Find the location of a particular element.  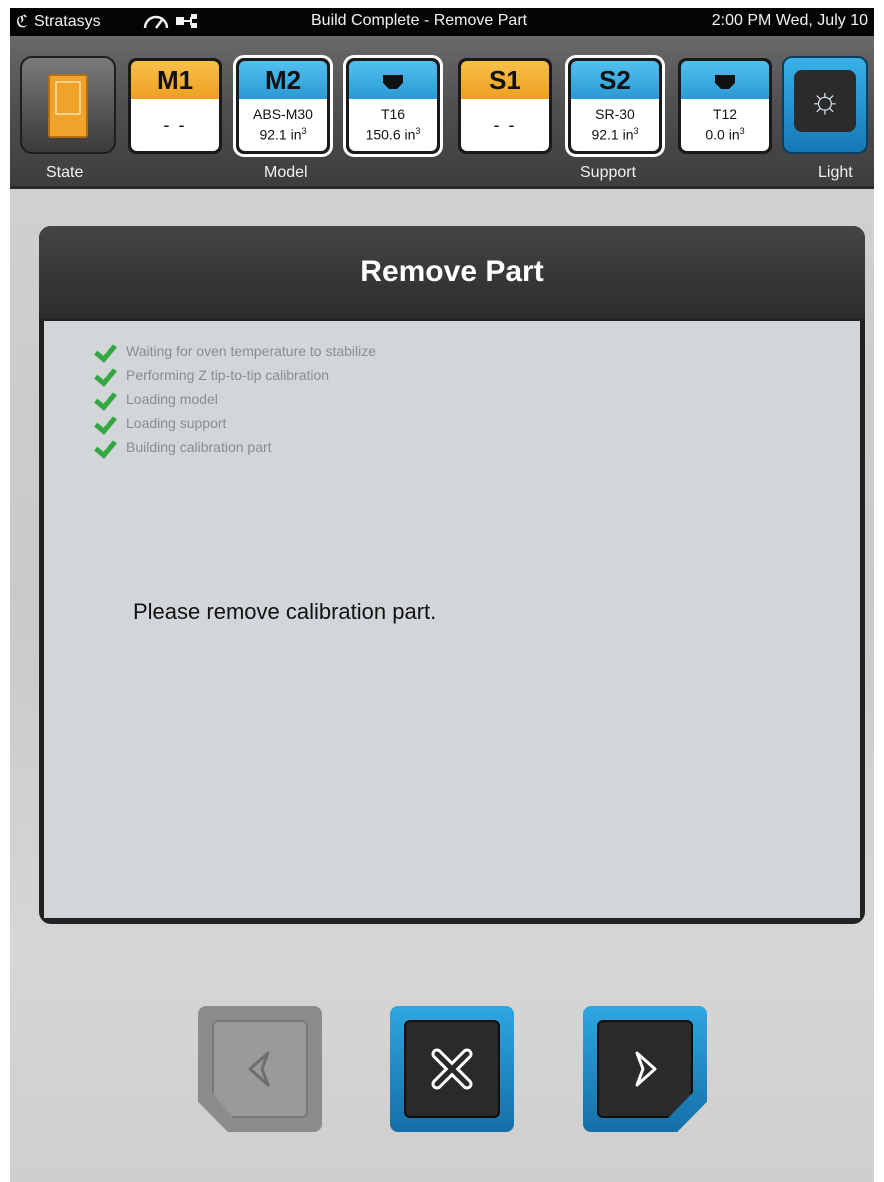

model-label: Model is located at coordinates (286, 172).